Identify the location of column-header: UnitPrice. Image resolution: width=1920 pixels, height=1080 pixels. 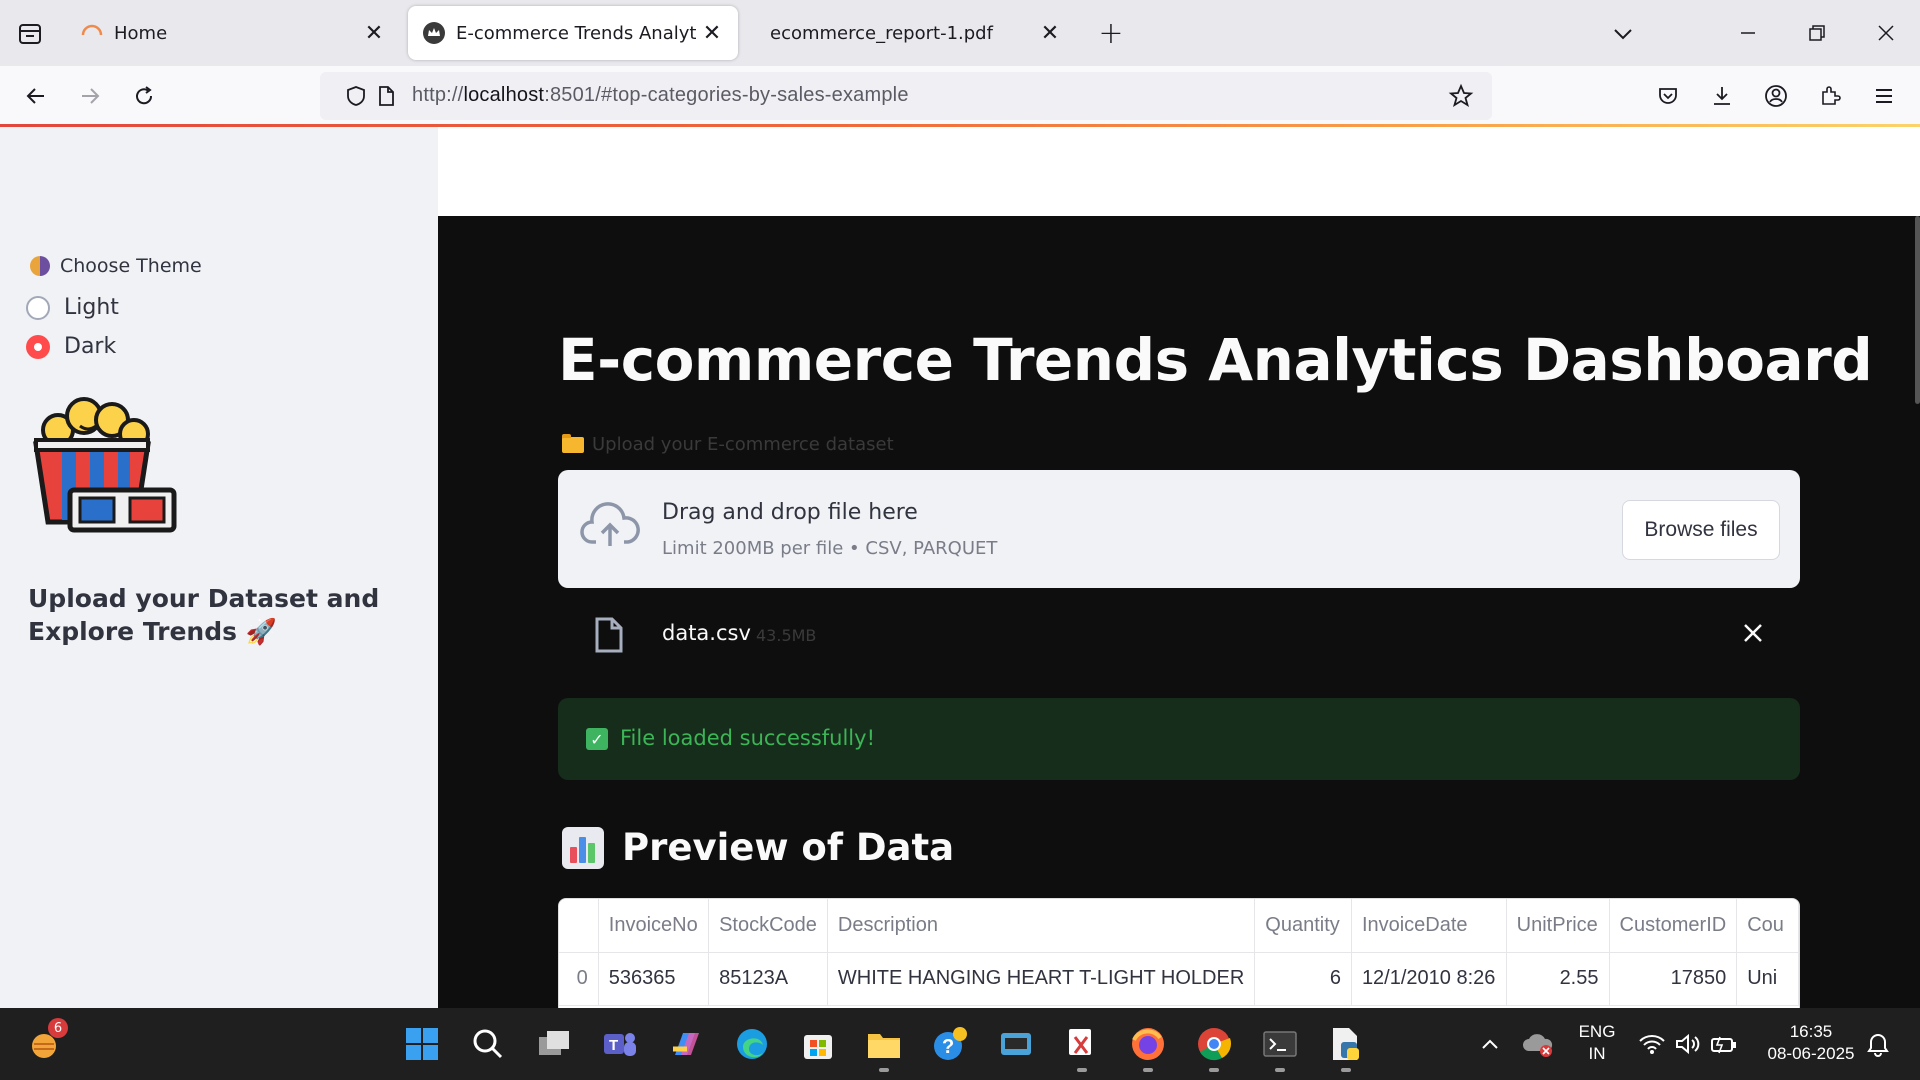
(1558, 926).